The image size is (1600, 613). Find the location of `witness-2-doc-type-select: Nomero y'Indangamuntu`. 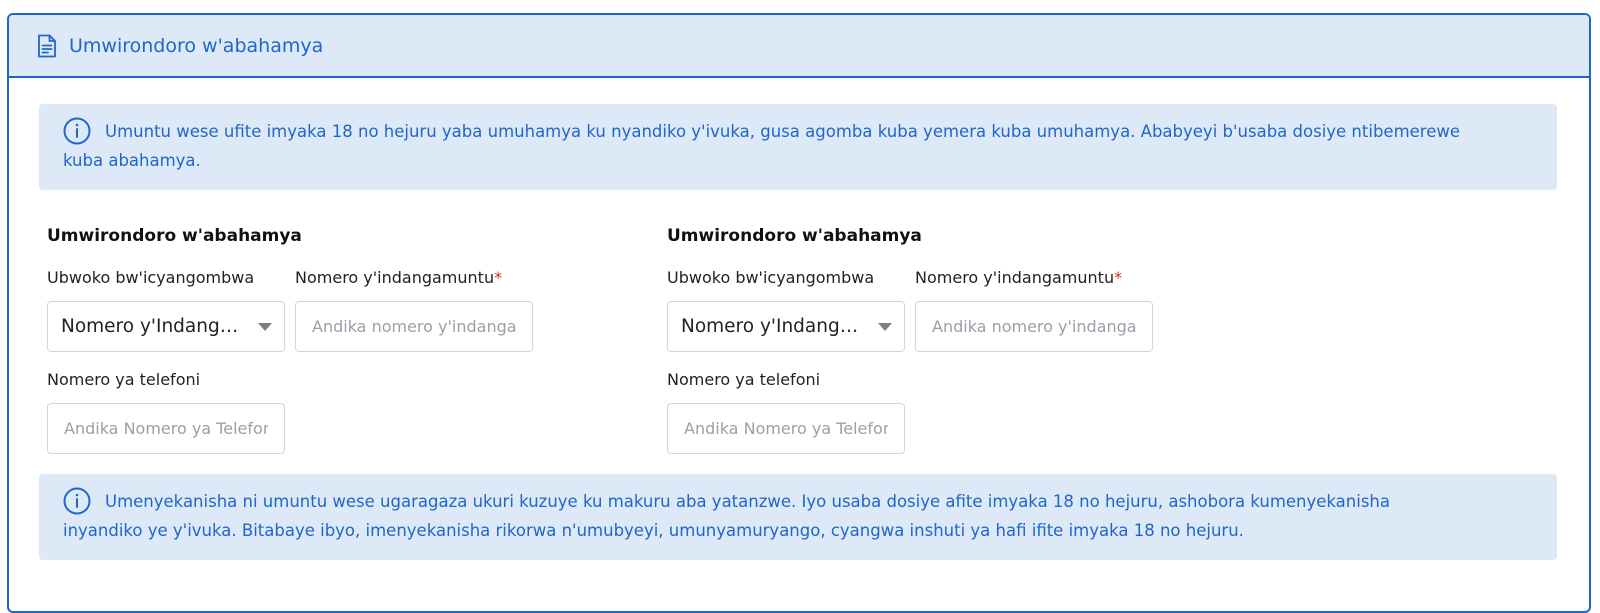

witness-2-doc-type-select: Nomero y'Indangamuntu is located at coordinates (786, 326).